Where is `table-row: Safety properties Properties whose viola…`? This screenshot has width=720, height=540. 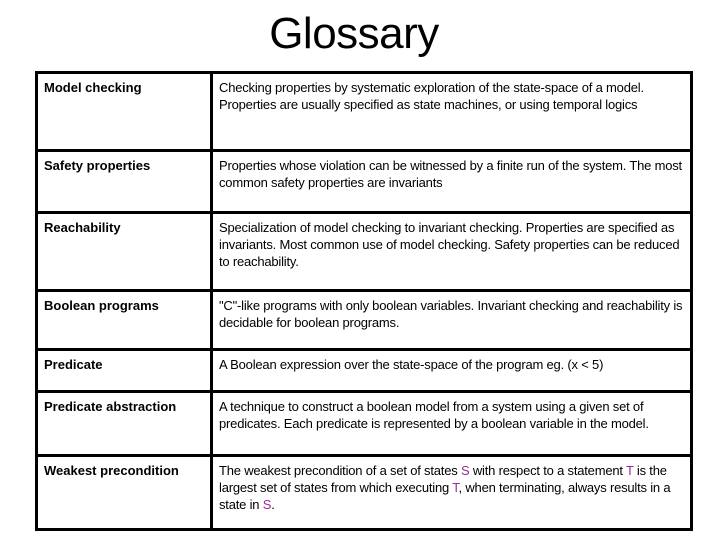
table-row: Safety properties Properties whose viola… is located at coordinates (364, 181).